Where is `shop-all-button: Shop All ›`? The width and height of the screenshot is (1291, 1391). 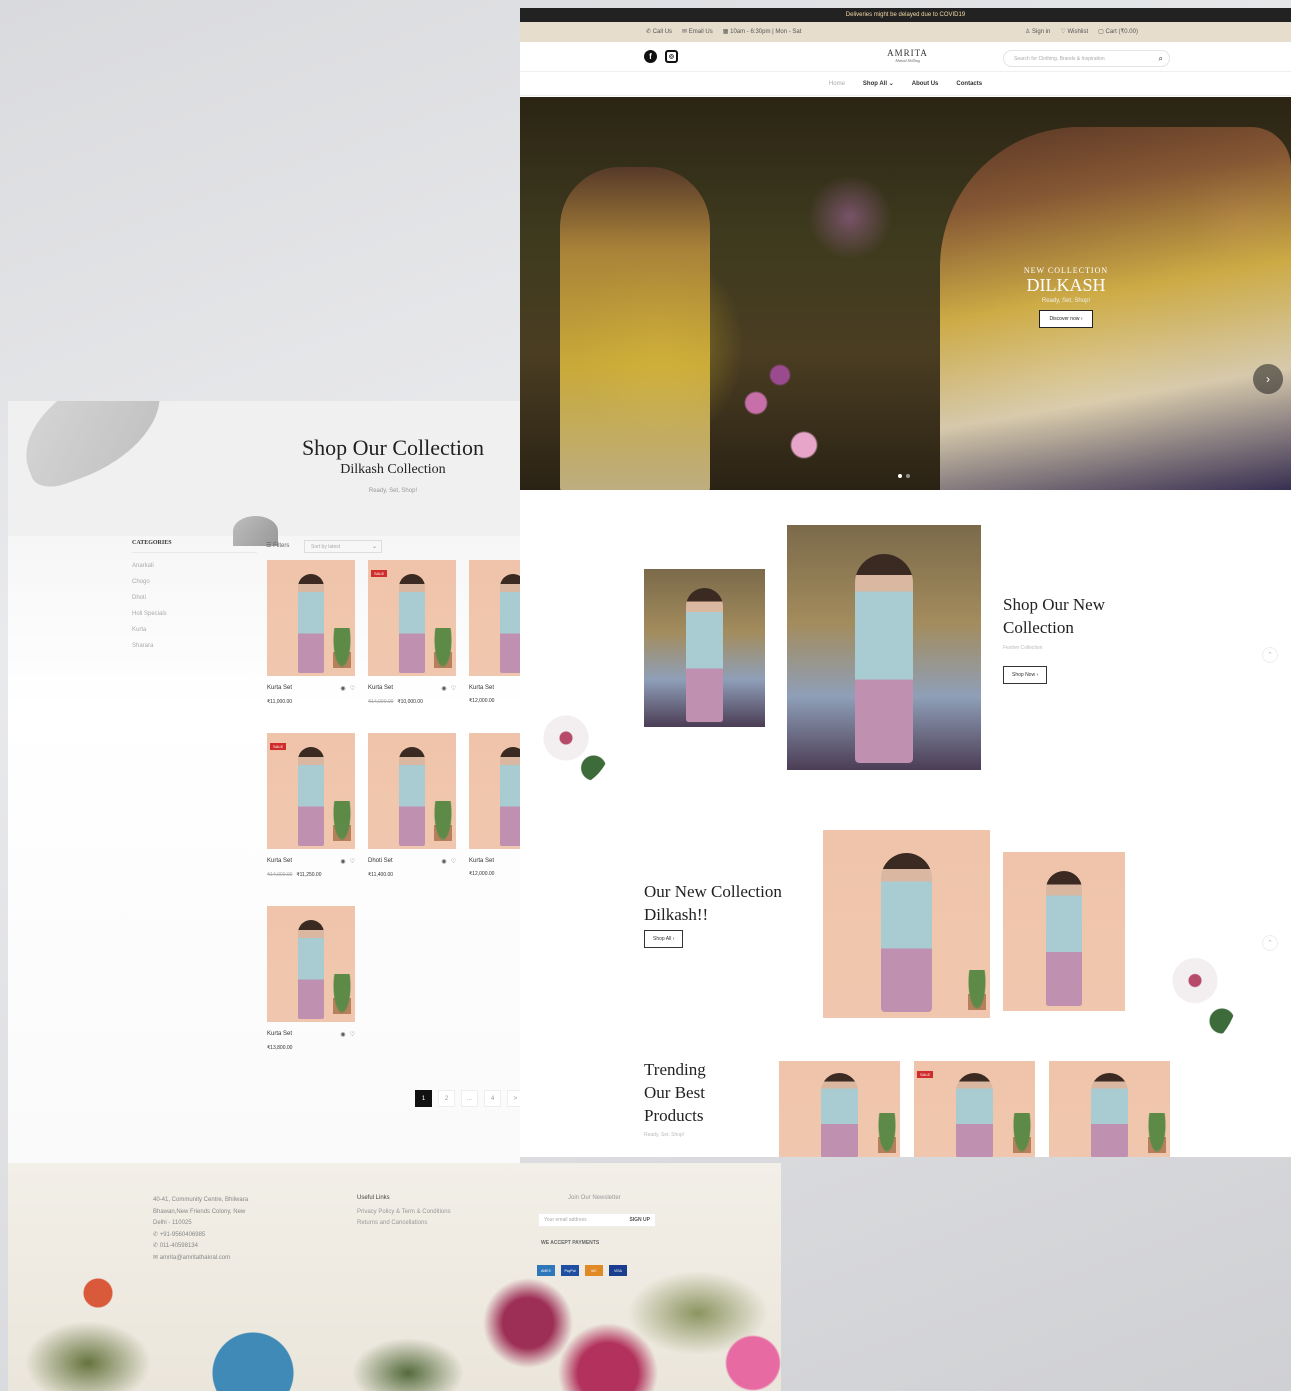
shop-all-button: Shop All › is located at coordinates (664, 939).